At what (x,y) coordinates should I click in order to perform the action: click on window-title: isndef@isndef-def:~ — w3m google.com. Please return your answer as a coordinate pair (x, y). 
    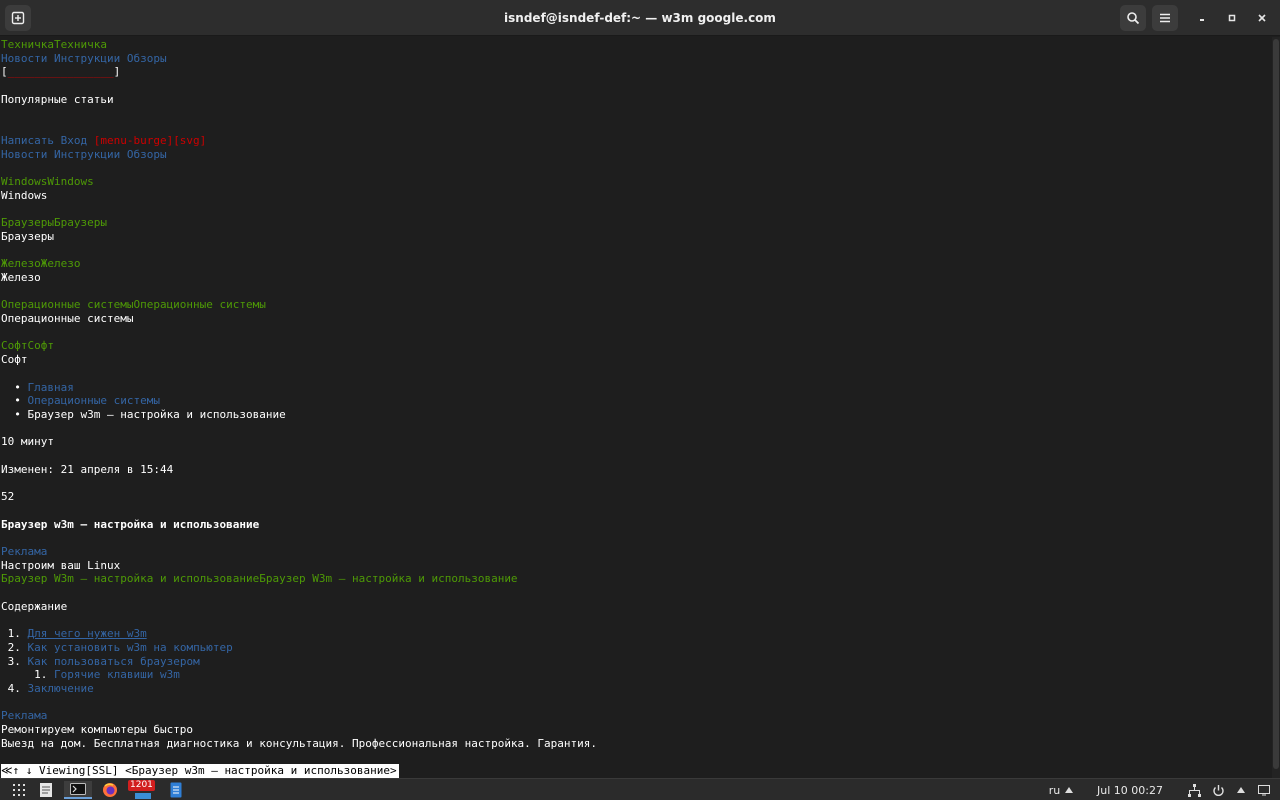
    Looking at the image, I should click on (640, 18).